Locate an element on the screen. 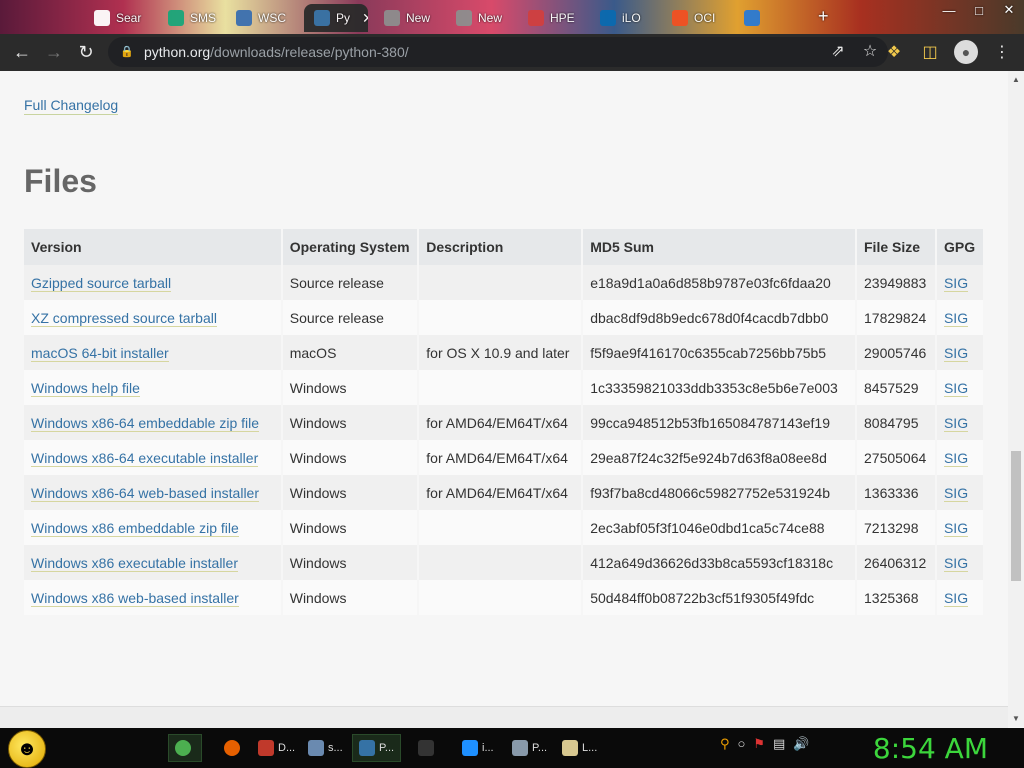 The height and width of the screenshot is (768, 1024). cell-file-size-text: 1325368 is located at coordinates (891, 597).